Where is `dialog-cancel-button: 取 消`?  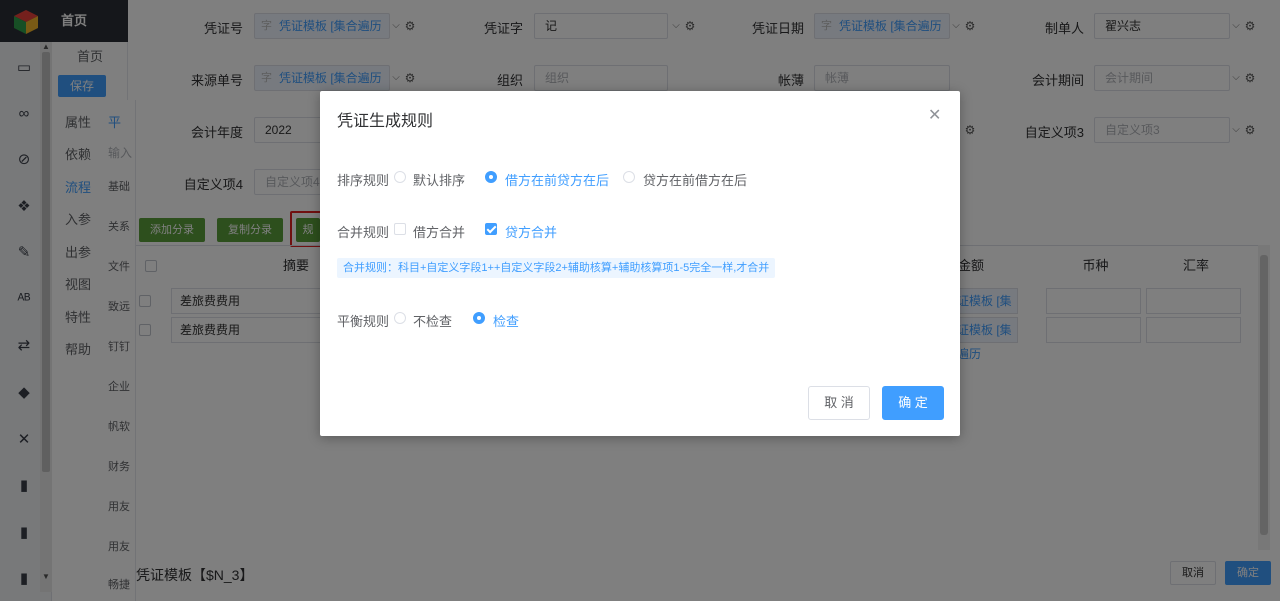
dialog-cancel-button: 取 消 is located at coordinates (839, 403).